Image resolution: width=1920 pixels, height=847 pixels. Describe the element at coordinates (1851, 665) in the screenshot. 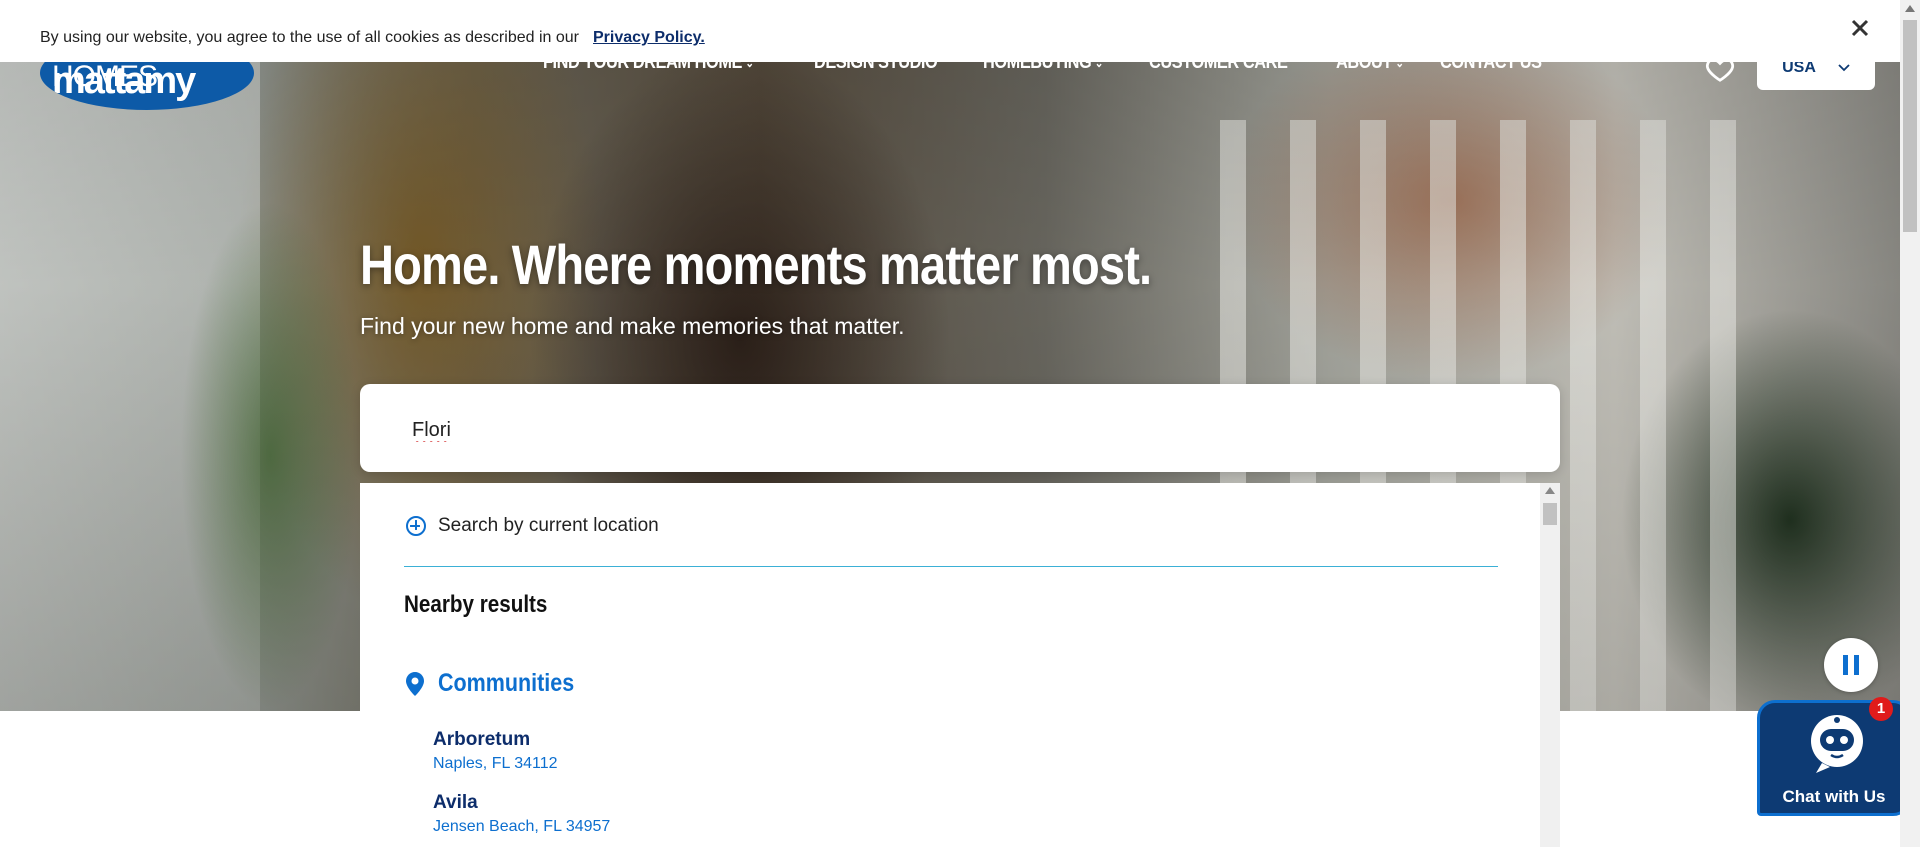

I see `pause-video-button` at that location.